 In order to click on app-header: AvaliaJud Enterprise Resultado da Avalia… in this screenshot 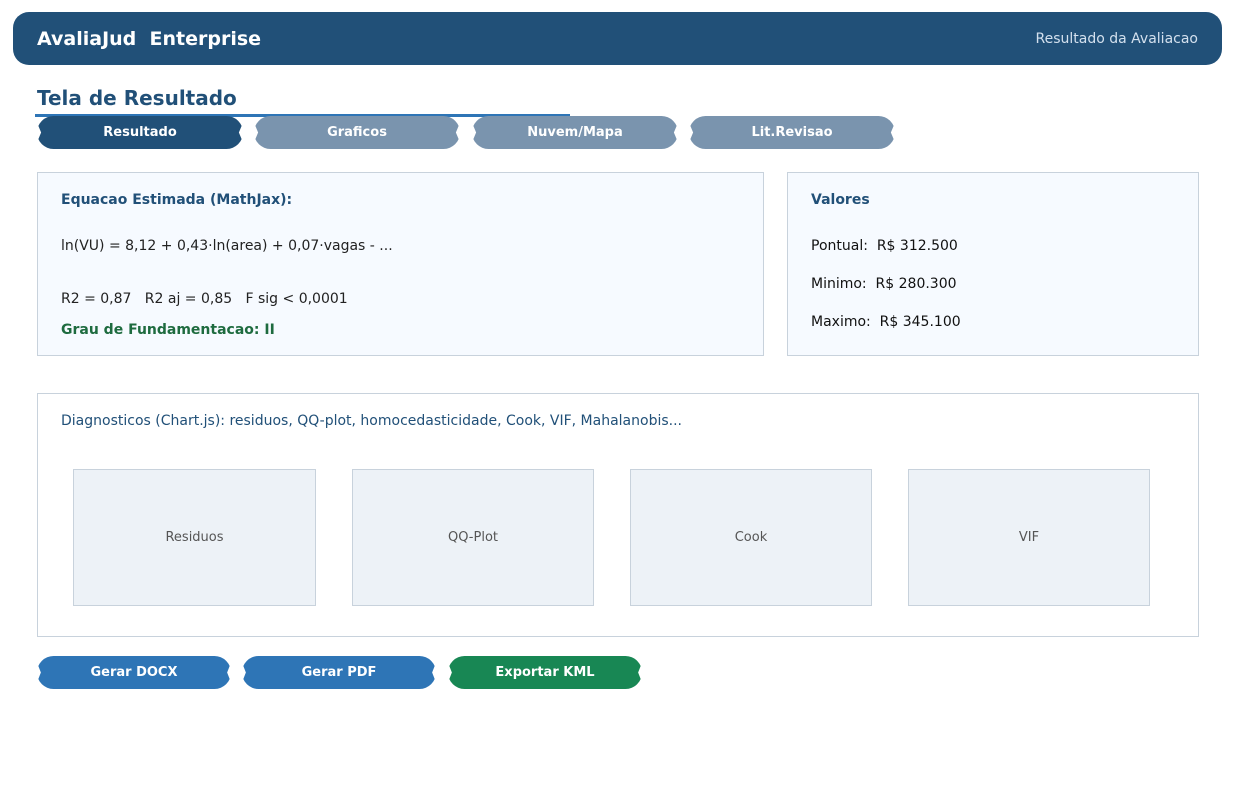, I will do `click(617, 38)`.